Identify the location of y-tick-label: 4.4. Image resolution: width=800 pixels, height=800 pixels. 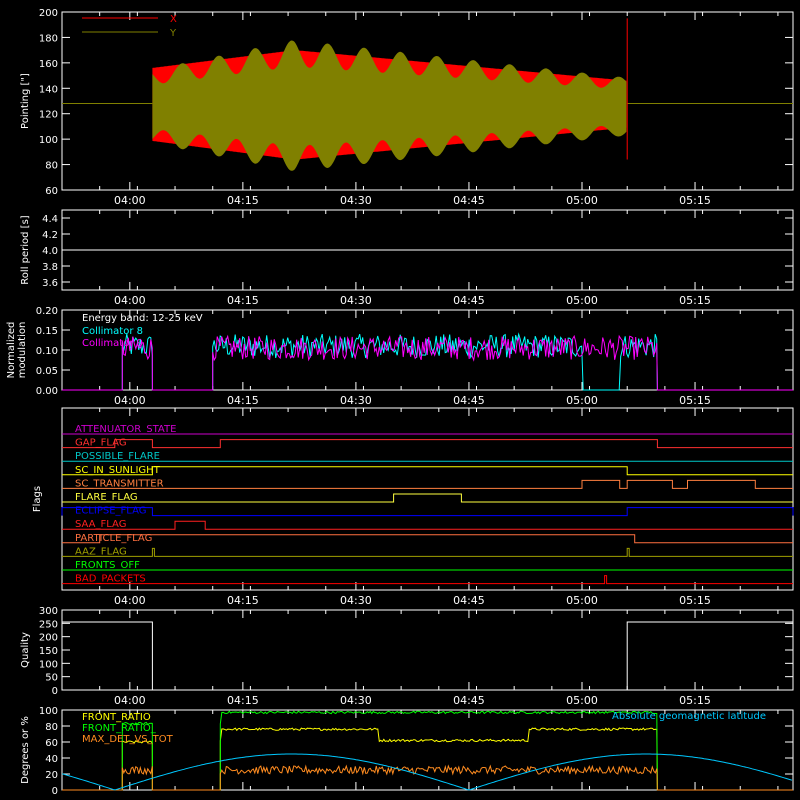
(50, 219).